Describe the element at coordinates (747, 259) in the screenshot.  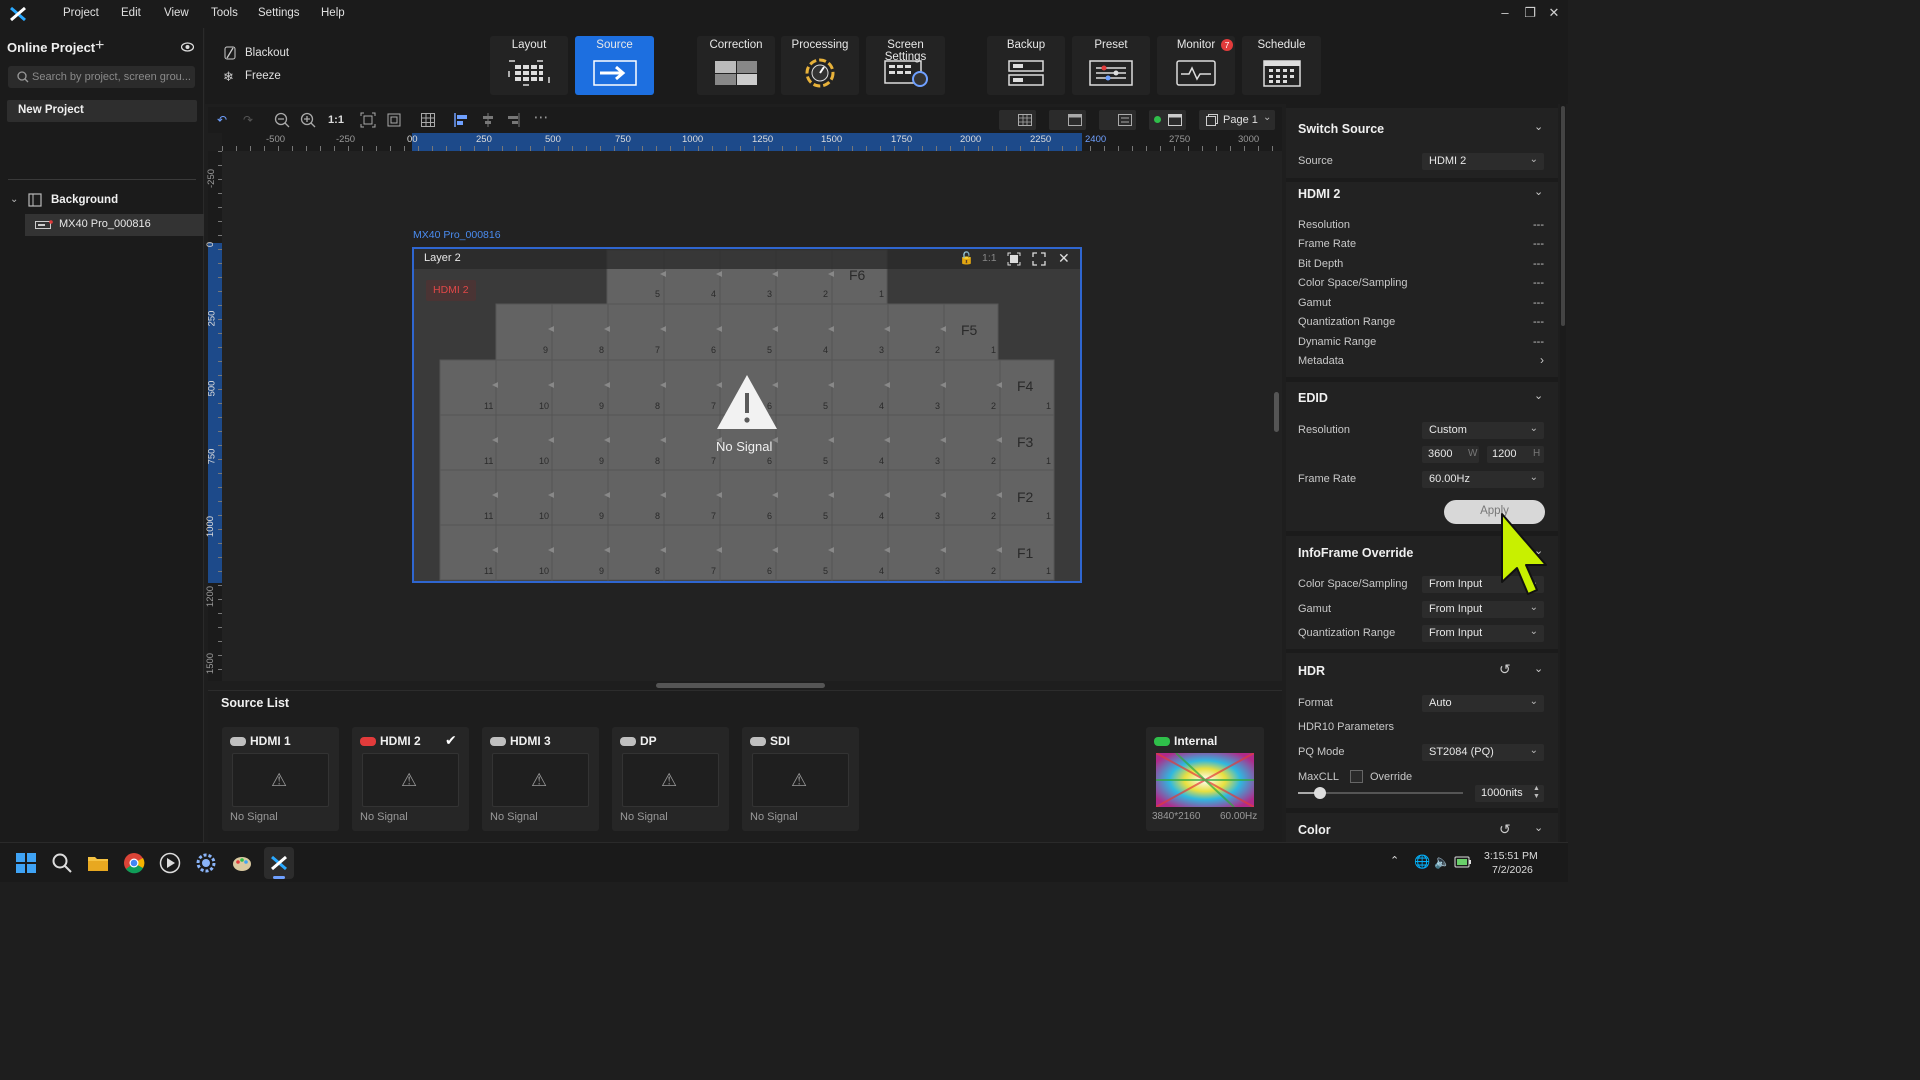
I see `layer-header: Layer 2 🔓 1:1 ✕` at that location.